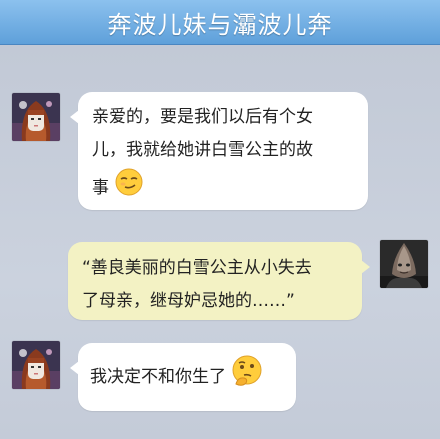 The width and height of the screenshot is (440, 439). What do you see at coordinates (158, 376) in the screenshot?
I see `message-text-line: 我决定不和你生了` at bounding box center [158, 376].